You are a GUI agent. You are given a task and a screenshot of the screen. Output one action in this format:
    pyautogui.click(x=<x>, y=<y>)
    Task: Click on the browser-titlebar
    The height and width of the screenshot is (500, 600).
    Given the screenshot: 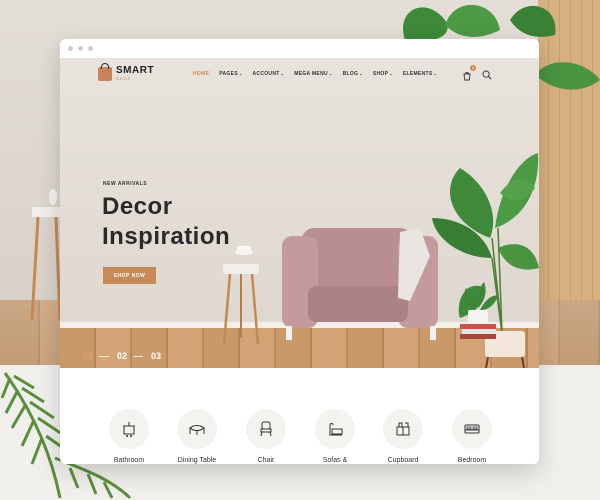 What is the action you would take?
    pyautogui.click(x=299, y=48)
    